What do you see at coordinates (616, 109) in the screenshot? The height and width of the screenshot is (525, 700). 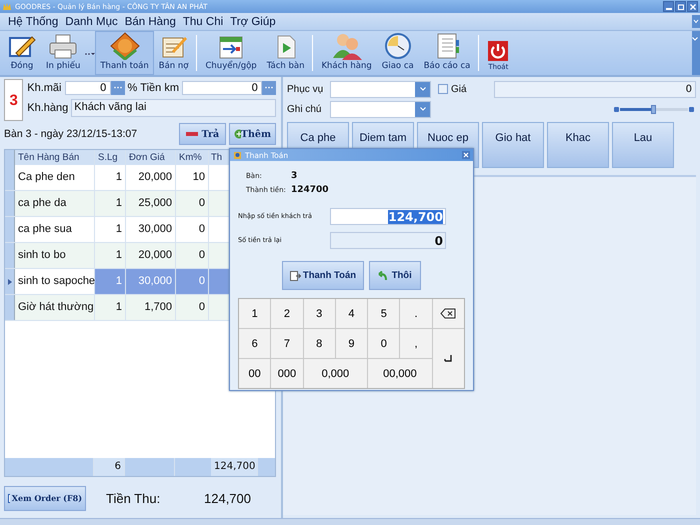 I see `zoom-out-button` at bounding box center [616, 109].